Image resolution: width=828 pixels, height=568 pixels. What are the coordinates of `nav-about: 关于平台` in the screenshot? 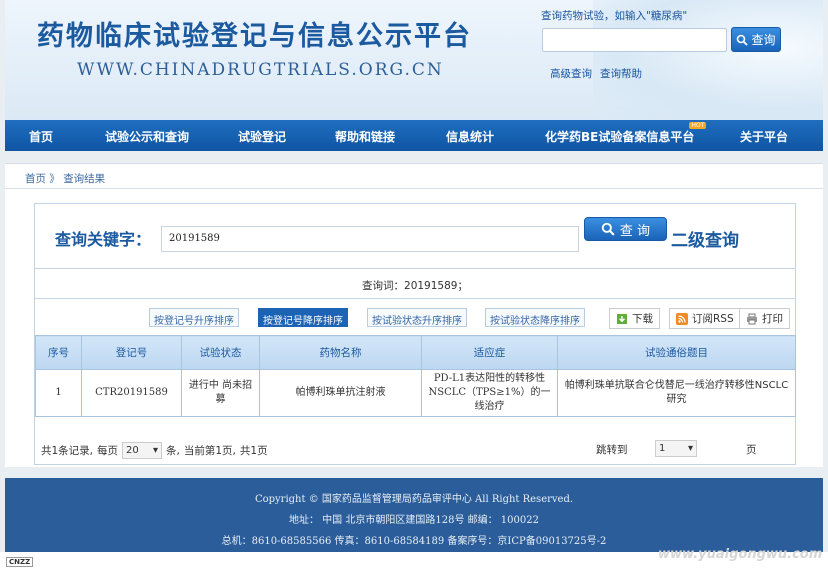 It's located at (764, 136).